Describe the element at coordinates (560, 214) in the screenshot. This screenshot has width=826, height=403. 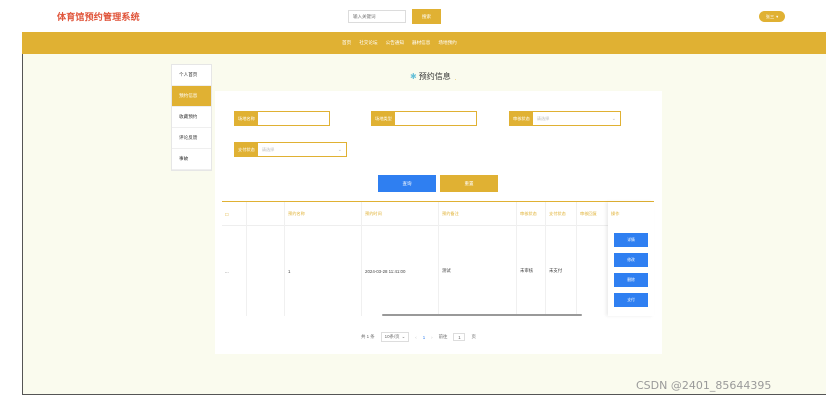
I see `header-pay-status: 支付状态` at that location.